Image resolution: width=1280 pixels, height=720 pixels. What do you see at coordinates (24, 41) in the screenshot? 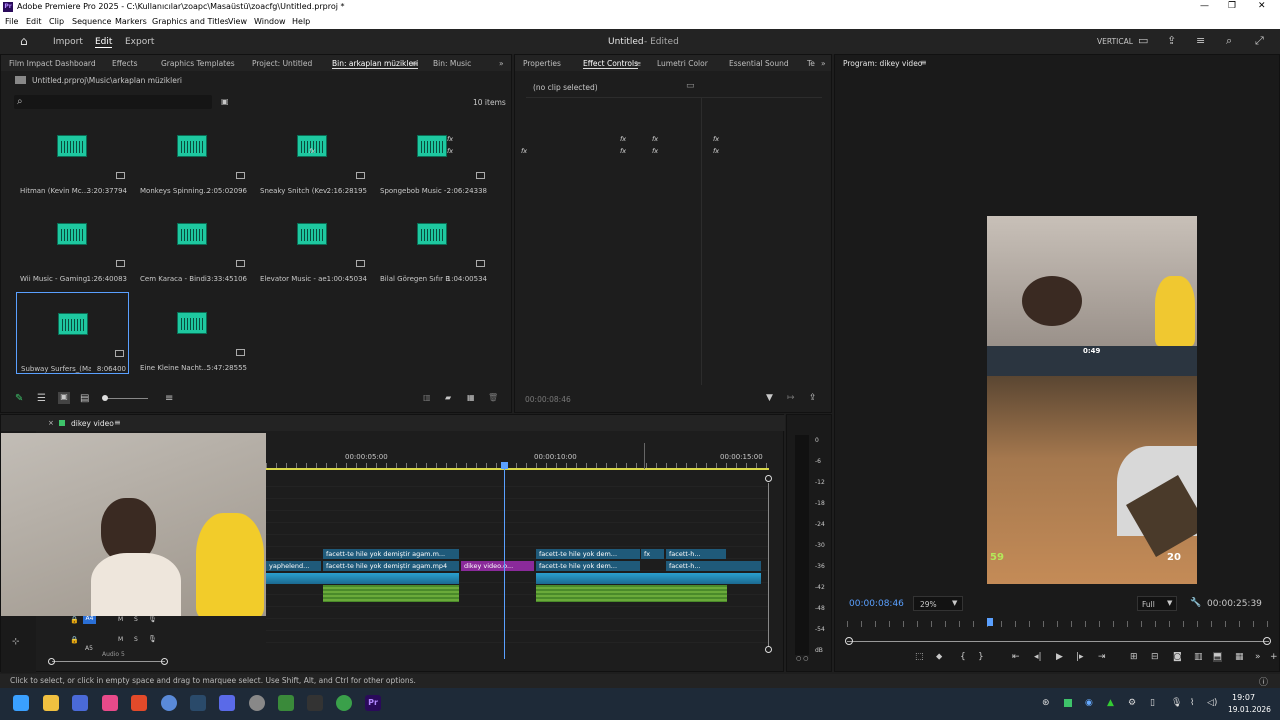
I see `home-icon: ⌂` at bounding box center [24, 41].